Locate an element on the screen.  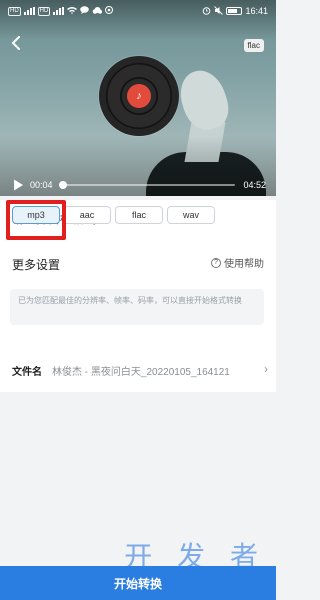
help-link: ? 使用帮助 is located at coordinates (237, 262).